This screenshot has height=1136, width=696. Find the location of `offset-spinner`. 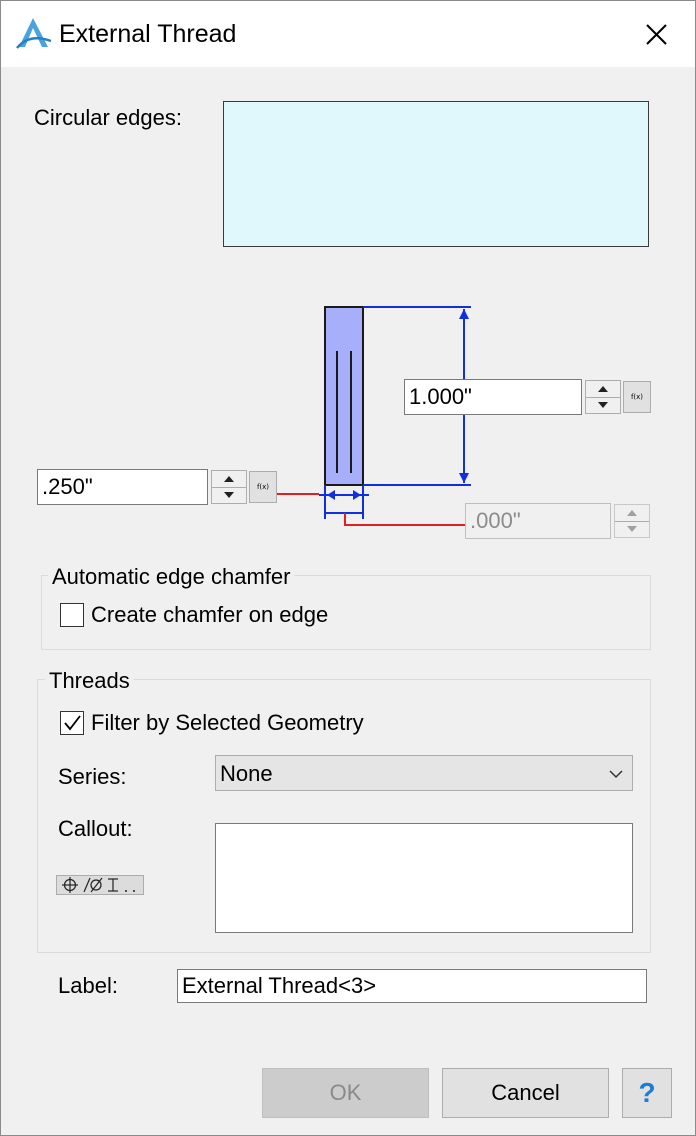

offset-spinner is located at coordinates (632, 521).